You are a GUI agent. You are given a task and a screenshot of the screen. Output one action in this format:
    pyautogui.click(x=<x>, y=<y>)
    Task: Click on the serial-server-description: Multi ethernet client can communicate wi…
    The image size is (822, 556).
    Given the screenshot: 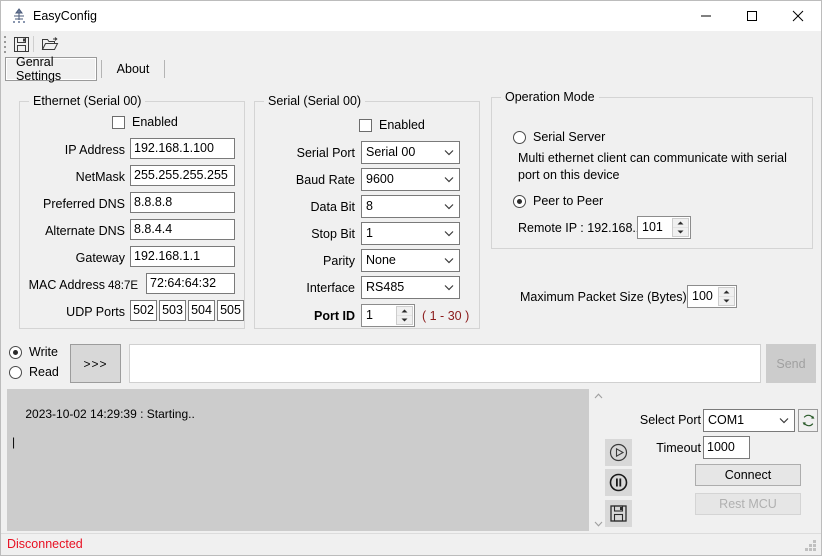 What is the action you would take?
    pyautogui.click(x=652, y=166)
    